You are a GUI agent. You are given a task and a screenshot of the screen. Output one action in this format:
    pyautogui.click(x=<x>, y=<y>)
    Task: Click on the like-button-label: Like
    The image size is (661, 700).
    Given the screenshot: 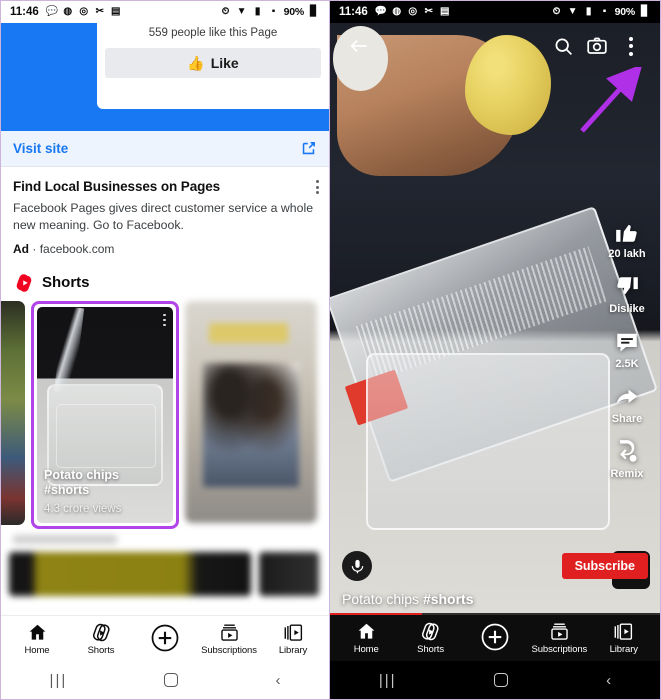 What is the action you would take?
    pyautogui.click(x=224, y=63)
    